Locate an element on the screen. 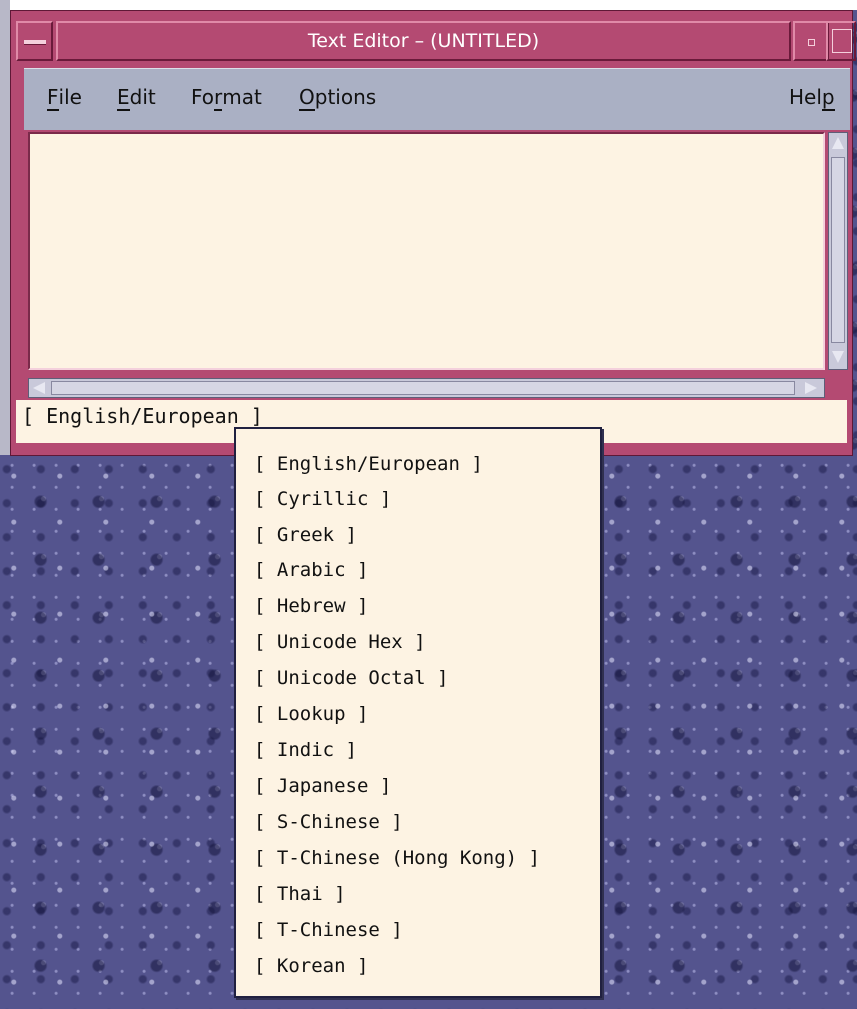 The height and width of the screenshot is (1009, 857). window-title: Text Editor – (UNTITLED) is located at coordinates (423, 41).